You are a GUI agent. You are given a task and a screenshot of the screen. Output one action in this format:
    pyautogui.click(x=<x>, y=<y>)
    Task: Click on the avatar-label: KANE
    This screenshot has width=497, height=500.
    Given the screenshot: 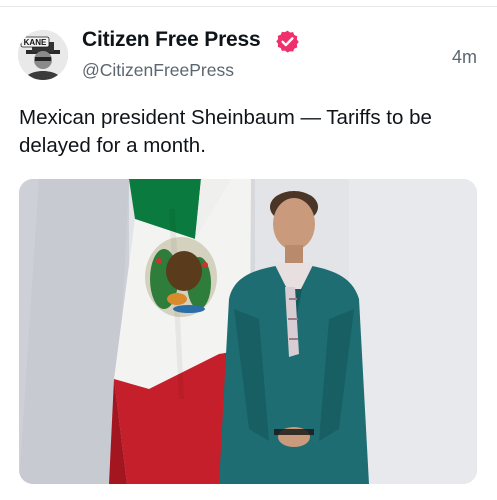 What is the action you would take?
    pyautogui.click(x=35, y=42)
    